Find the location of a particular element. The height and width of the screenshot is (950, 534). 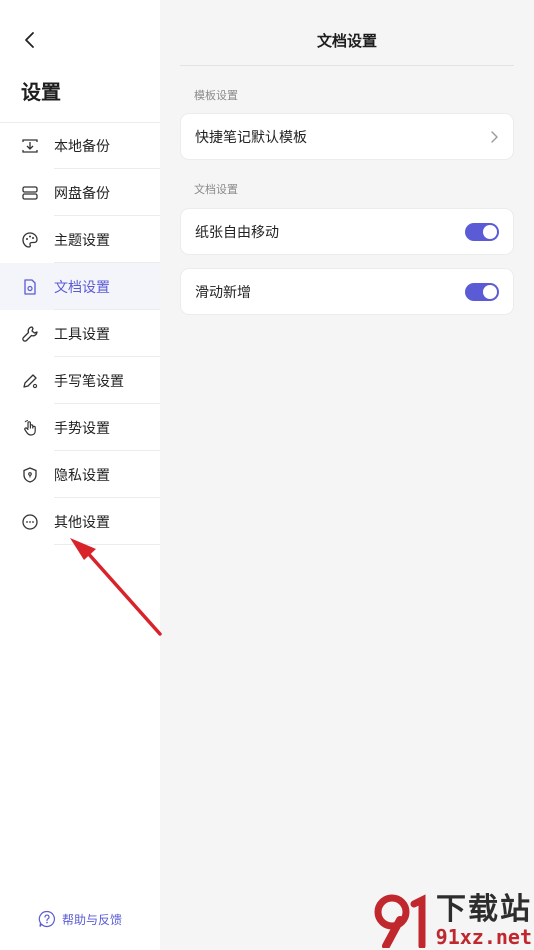

help-feedback-link: 帮助与反馈 is located at coordinates (80, 919).